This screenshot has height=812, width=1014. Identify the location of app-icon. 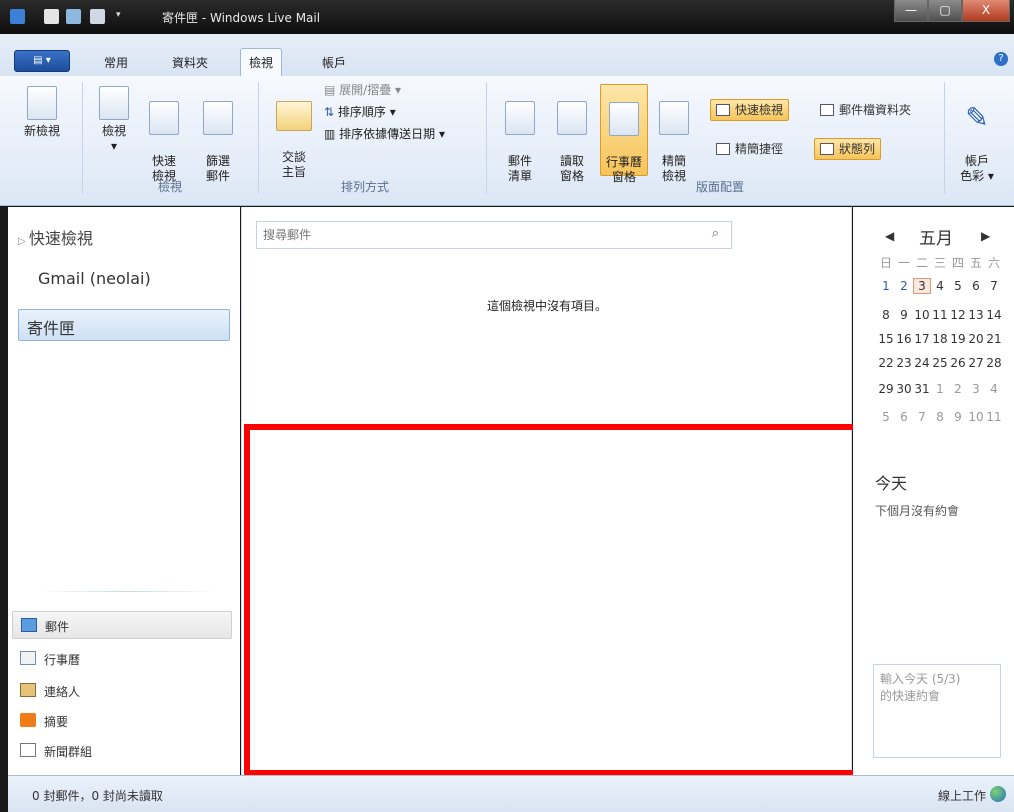
(17, 16).